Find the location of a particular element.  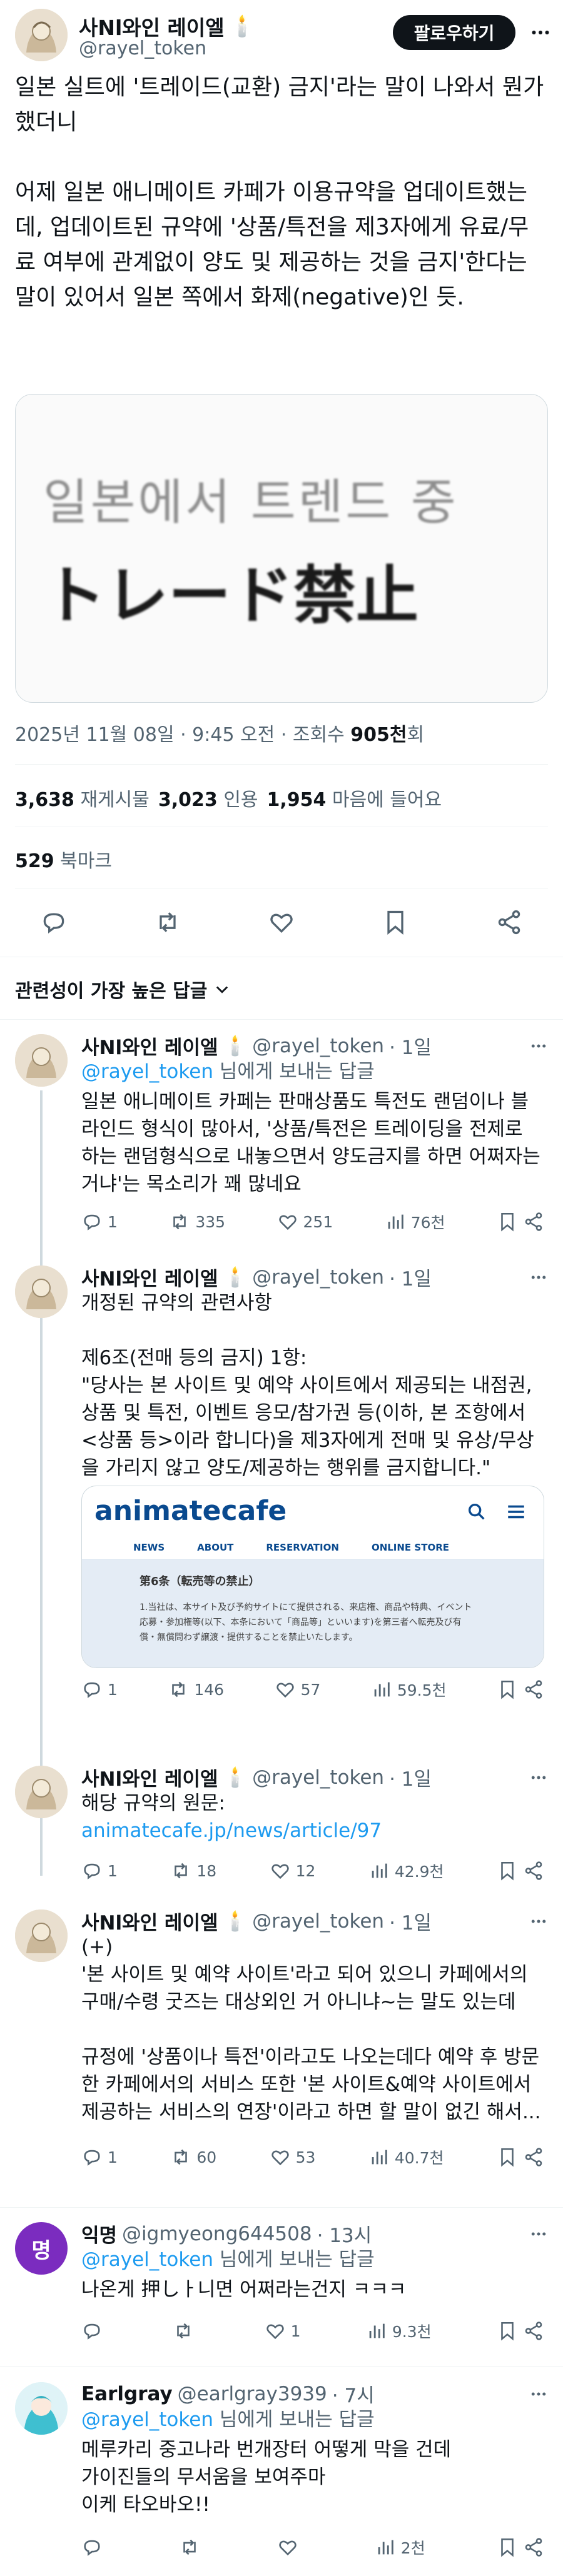

repost-count: 18 is located at coordinates (193, 1870).